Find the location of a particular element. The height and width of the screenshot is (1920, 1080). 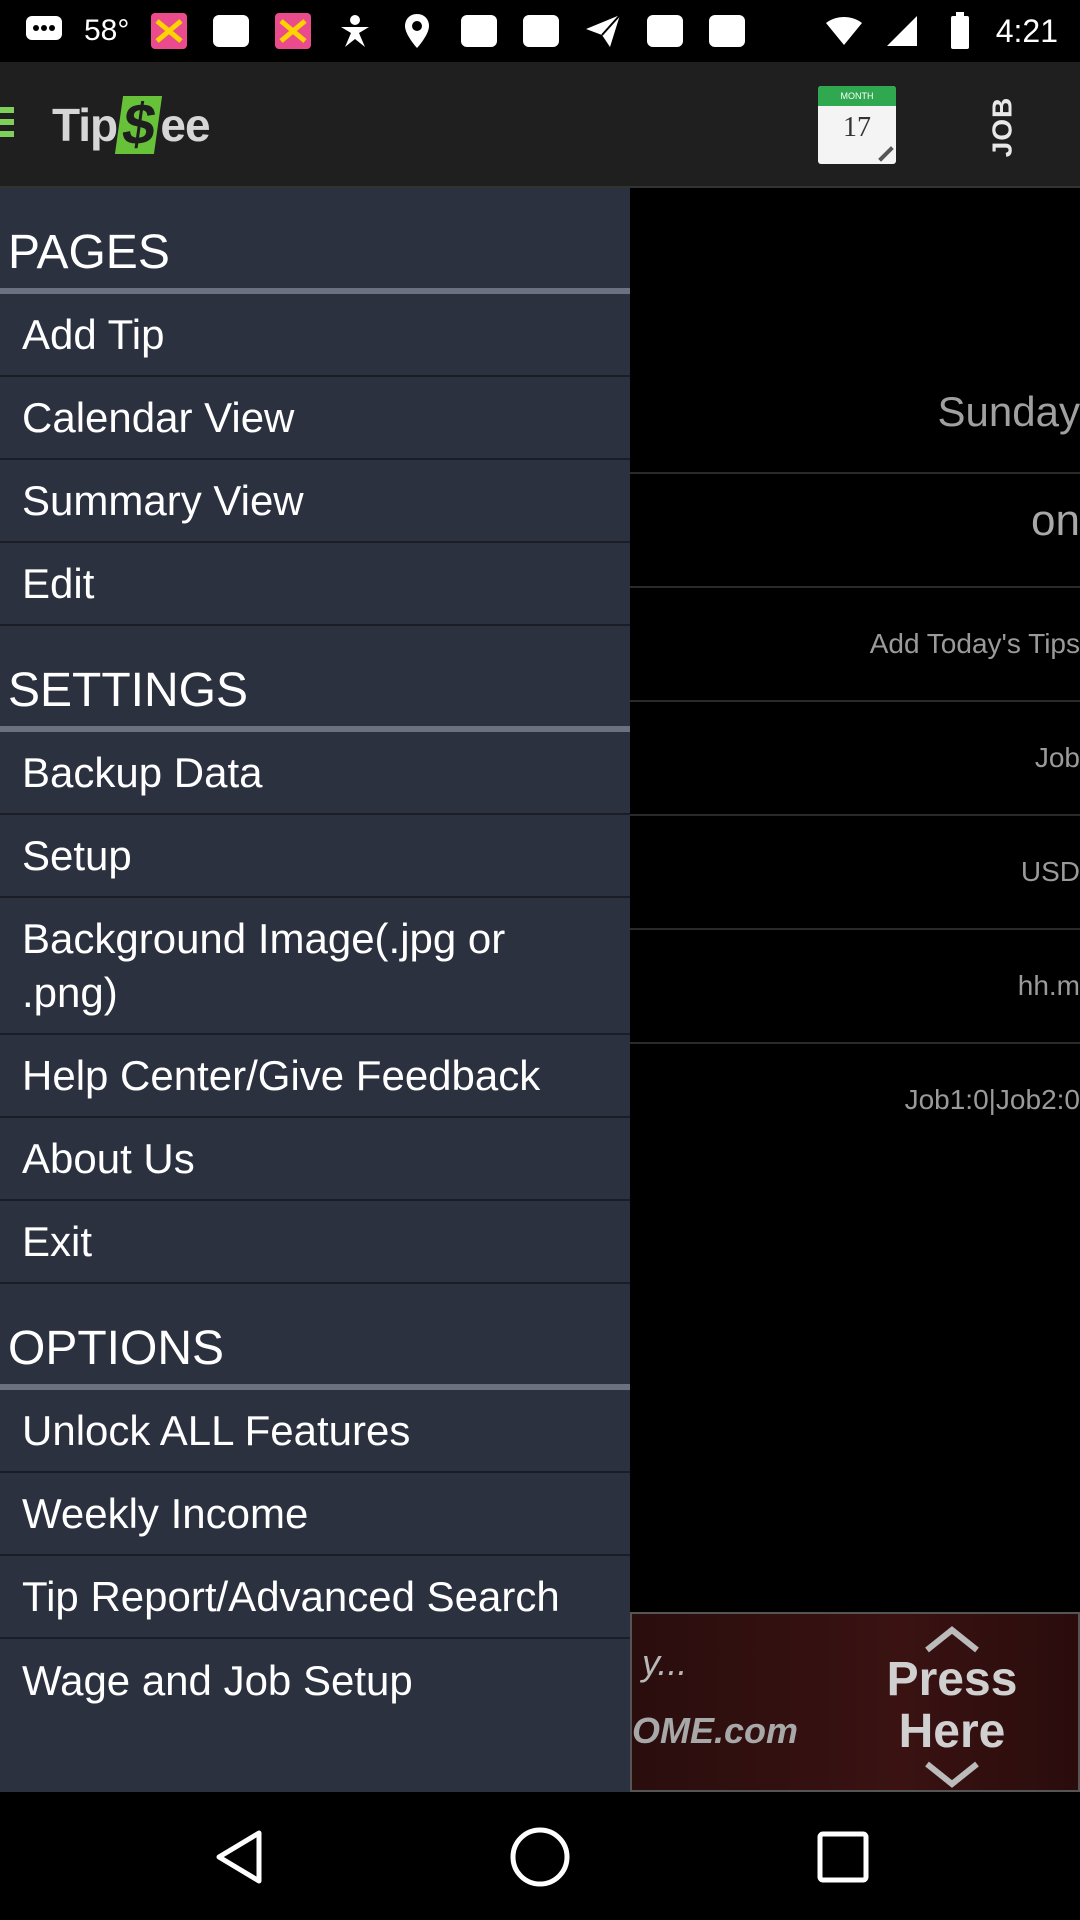

menu-item-label: About Us is located at coordinates (108, 1158).